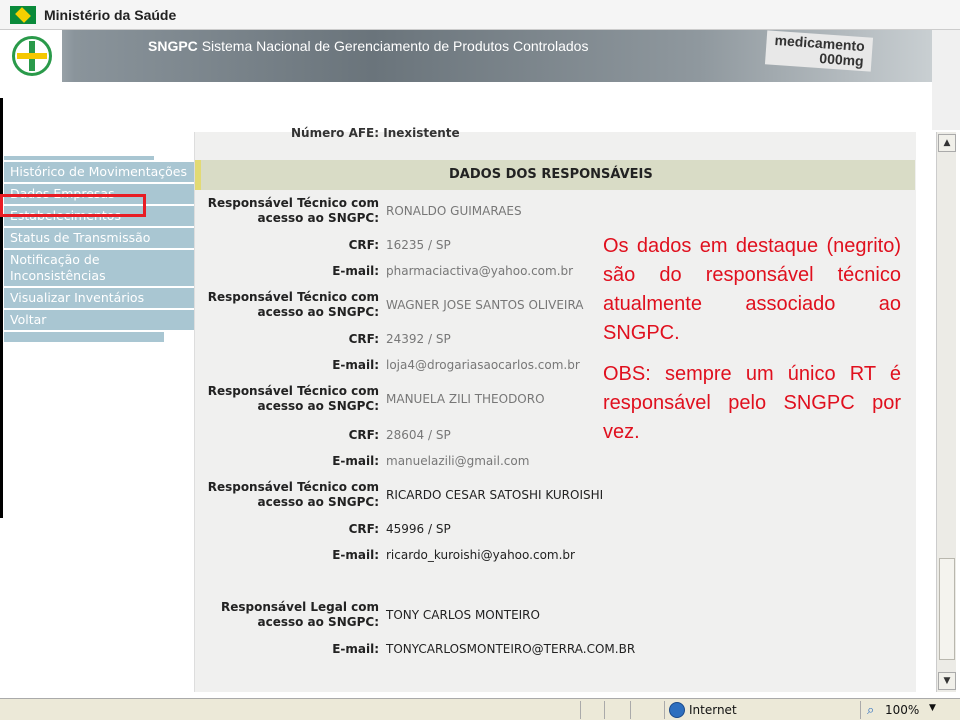 This screenshot has height=720, width=960. I want to click on crf-value: 16235 / SP, so click(418, 245).